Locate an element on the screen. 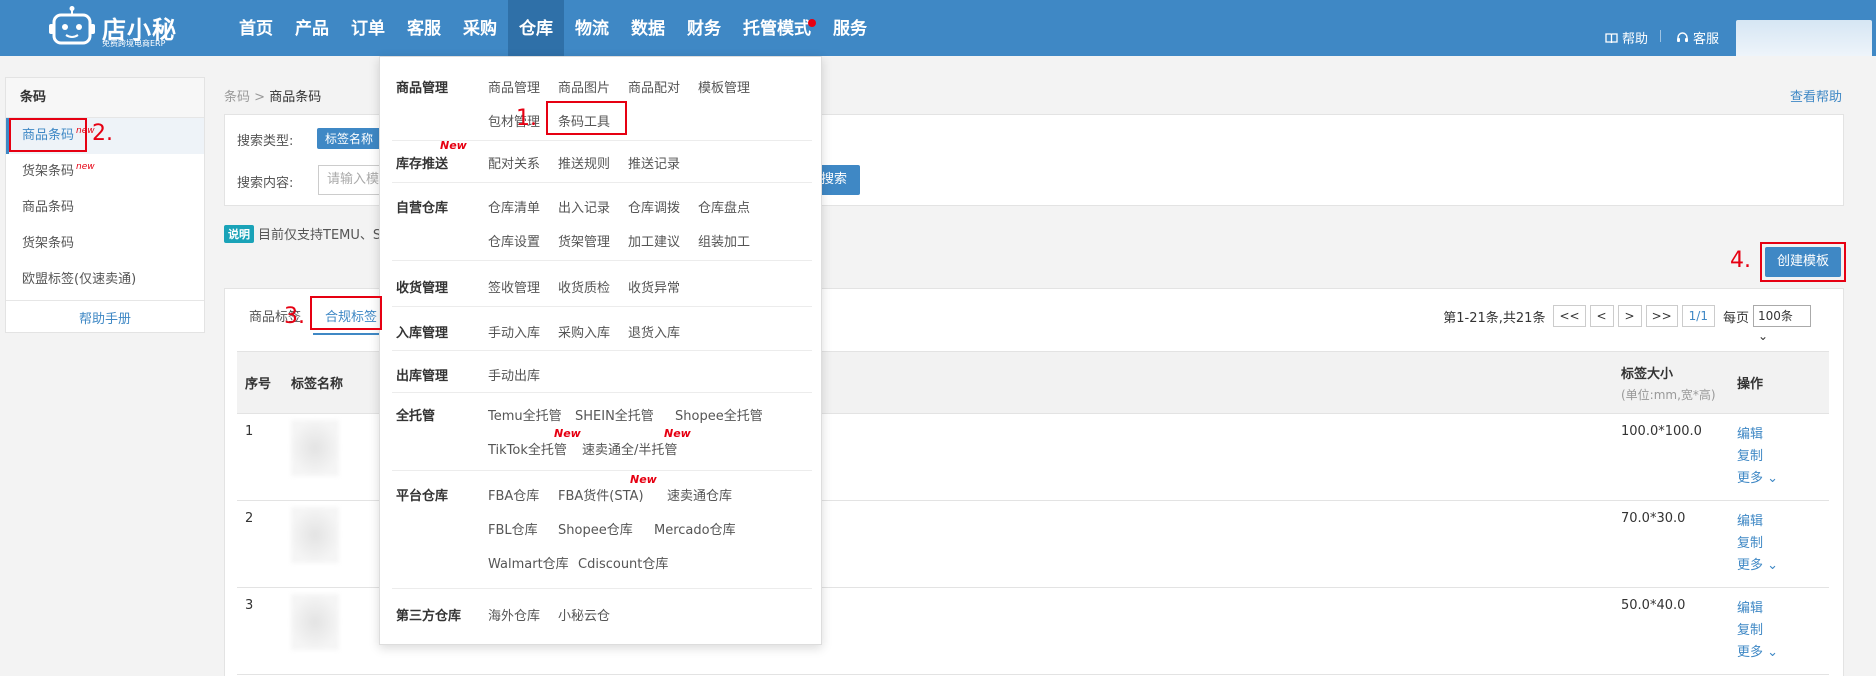 The image size is (1876, 676). menu-item-aliexpress-hosting: 速卖通全/半托管 is located at coordinates (629, 448).